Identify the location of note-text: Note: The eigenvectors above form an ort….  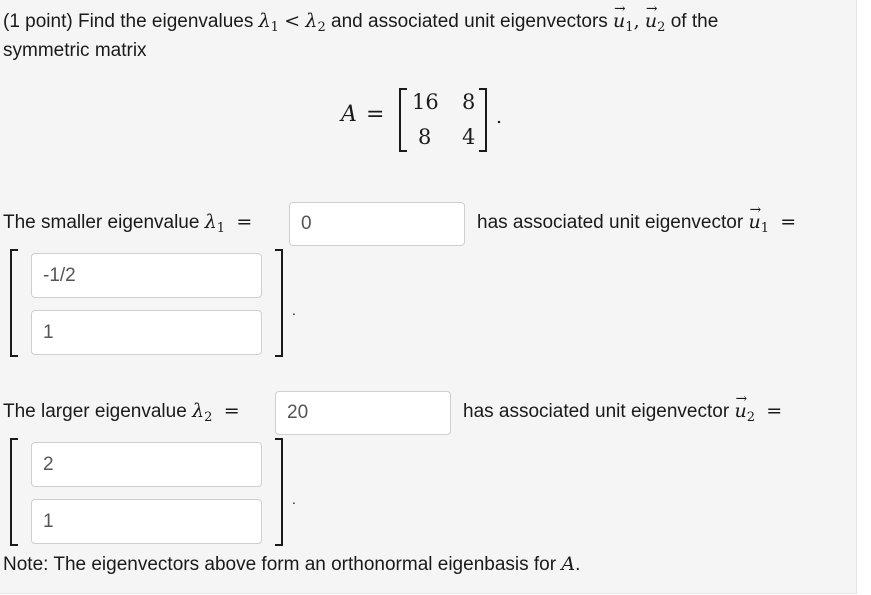
(292, 564).